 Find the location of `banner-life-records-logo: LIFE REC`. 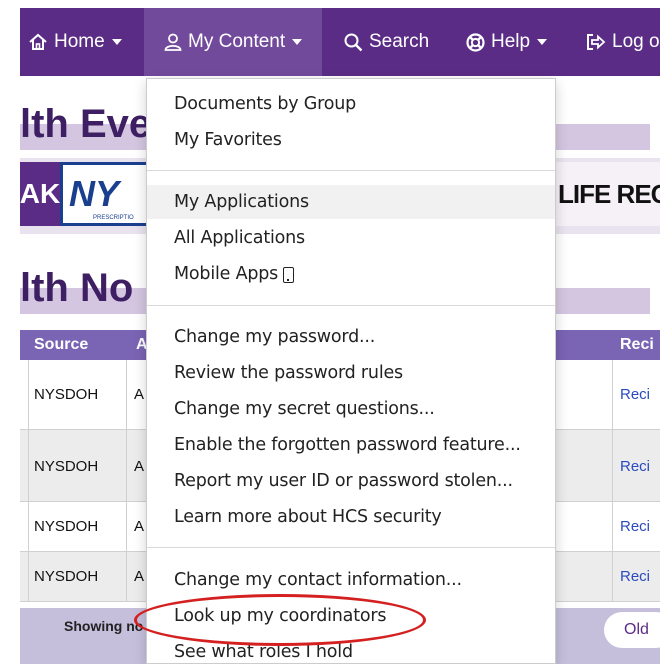

banner-life-records-logo: LIFE REC is located at coordinates (608, 194).